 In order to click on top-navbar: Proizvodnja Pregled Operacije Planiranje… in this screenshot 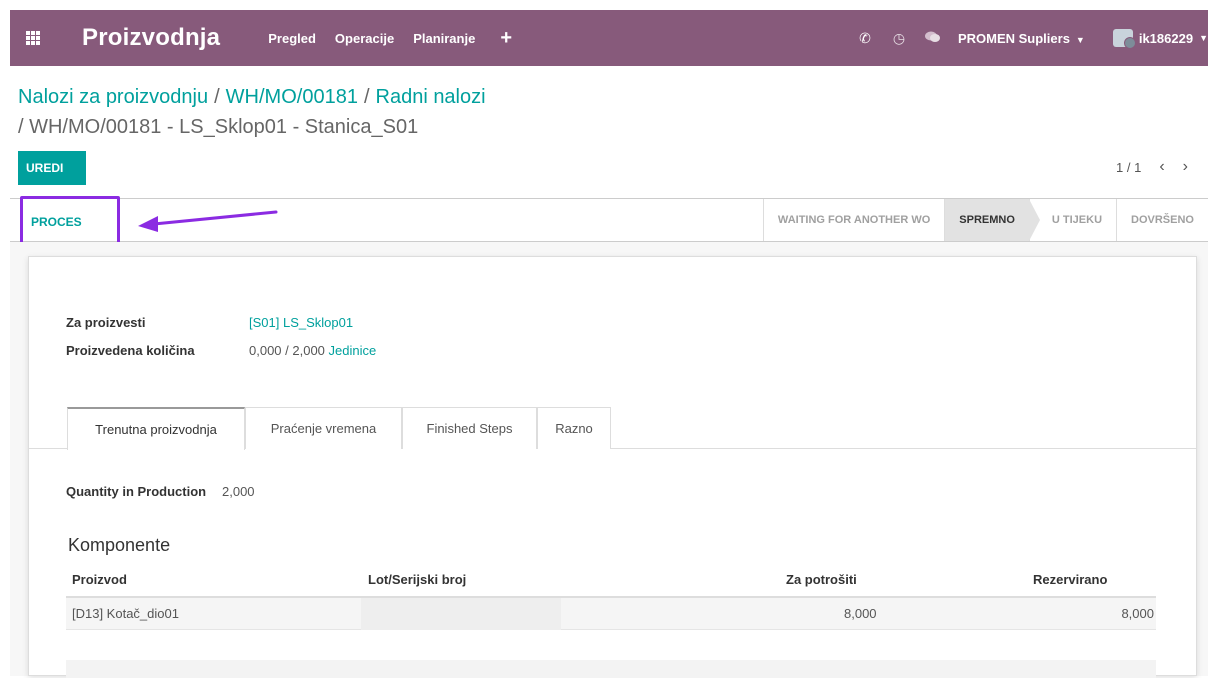, I will do `click(609, 38)`.